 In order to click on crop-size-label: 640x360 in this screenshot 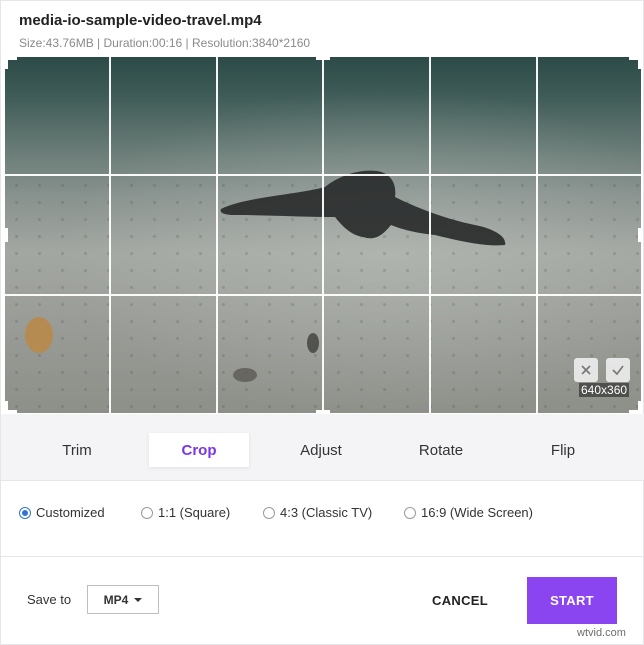, I will do `click(604, 390)`.